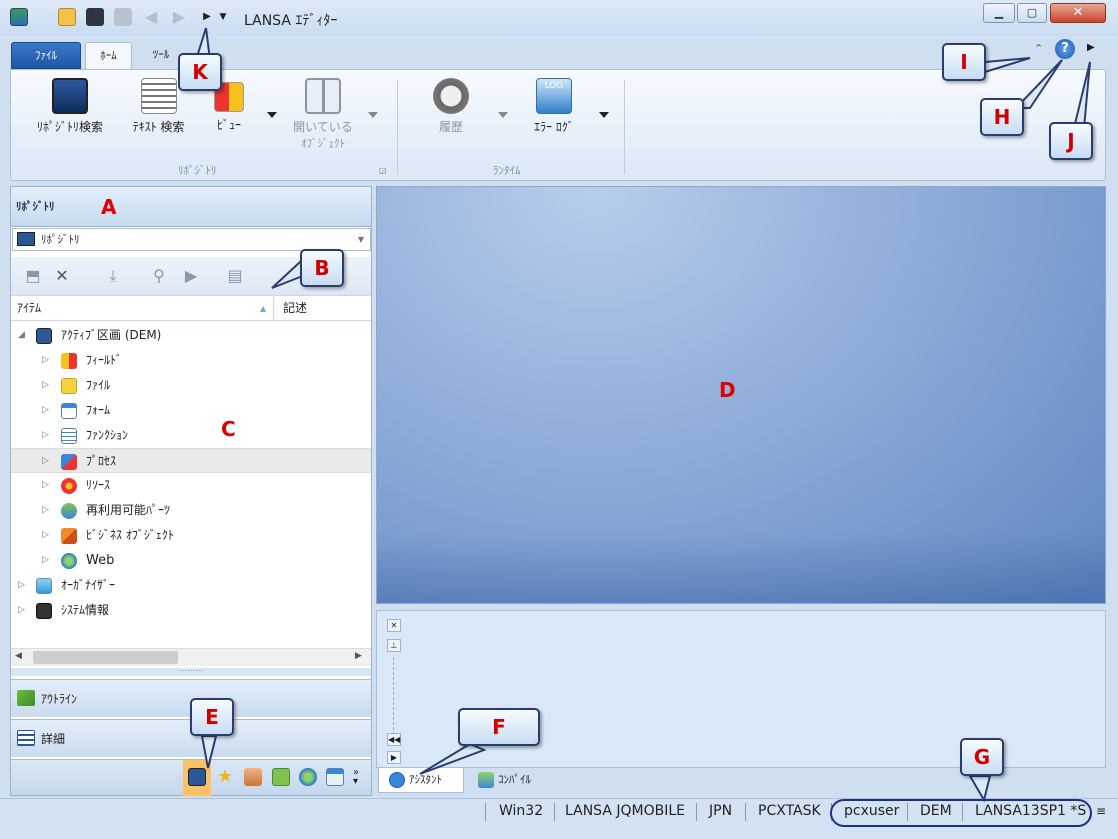 The image size is (1118, 839). Describe the element at coordinates (212, 717) in the screenshot. I see `callout-e: E` at that location.